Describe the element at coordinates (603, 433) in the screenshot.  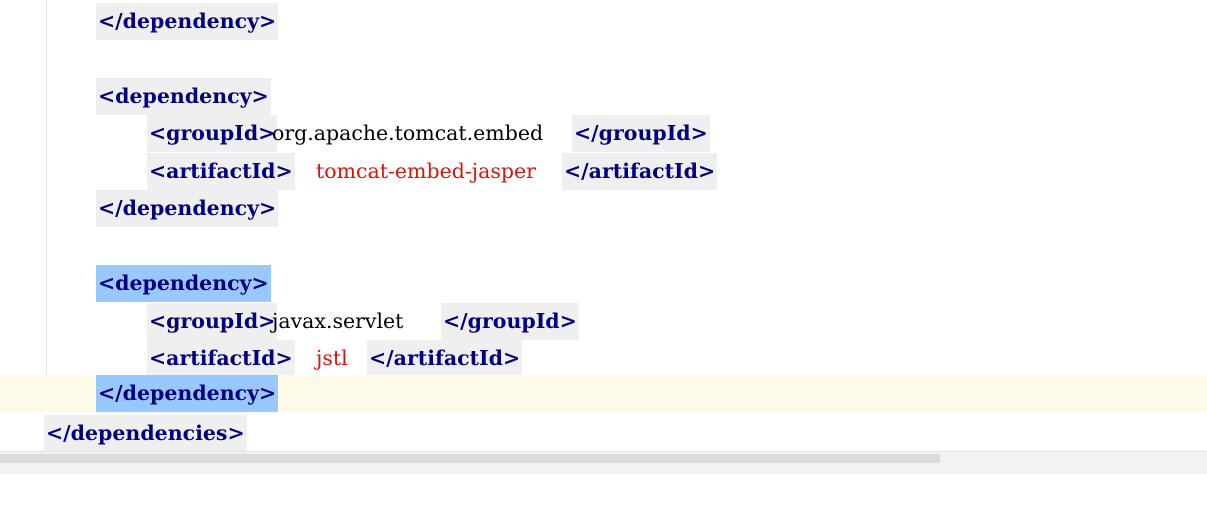
I see `code-line: </dependencies>` at that location.